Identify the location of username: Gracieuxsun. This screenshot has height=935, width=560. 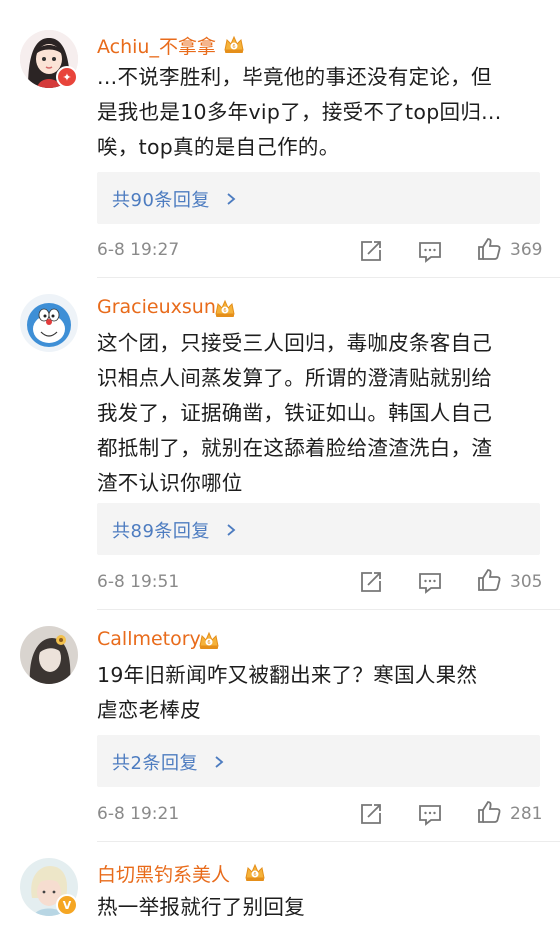
(156, 307).